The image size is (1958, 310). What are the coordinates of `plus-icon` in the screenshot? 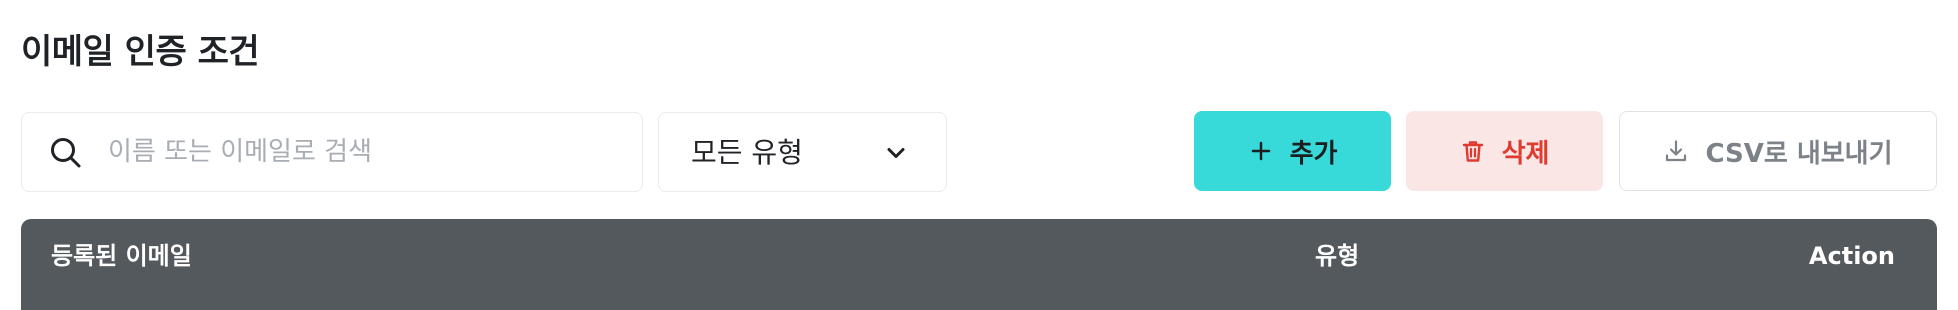 It's located at (1260, 151).